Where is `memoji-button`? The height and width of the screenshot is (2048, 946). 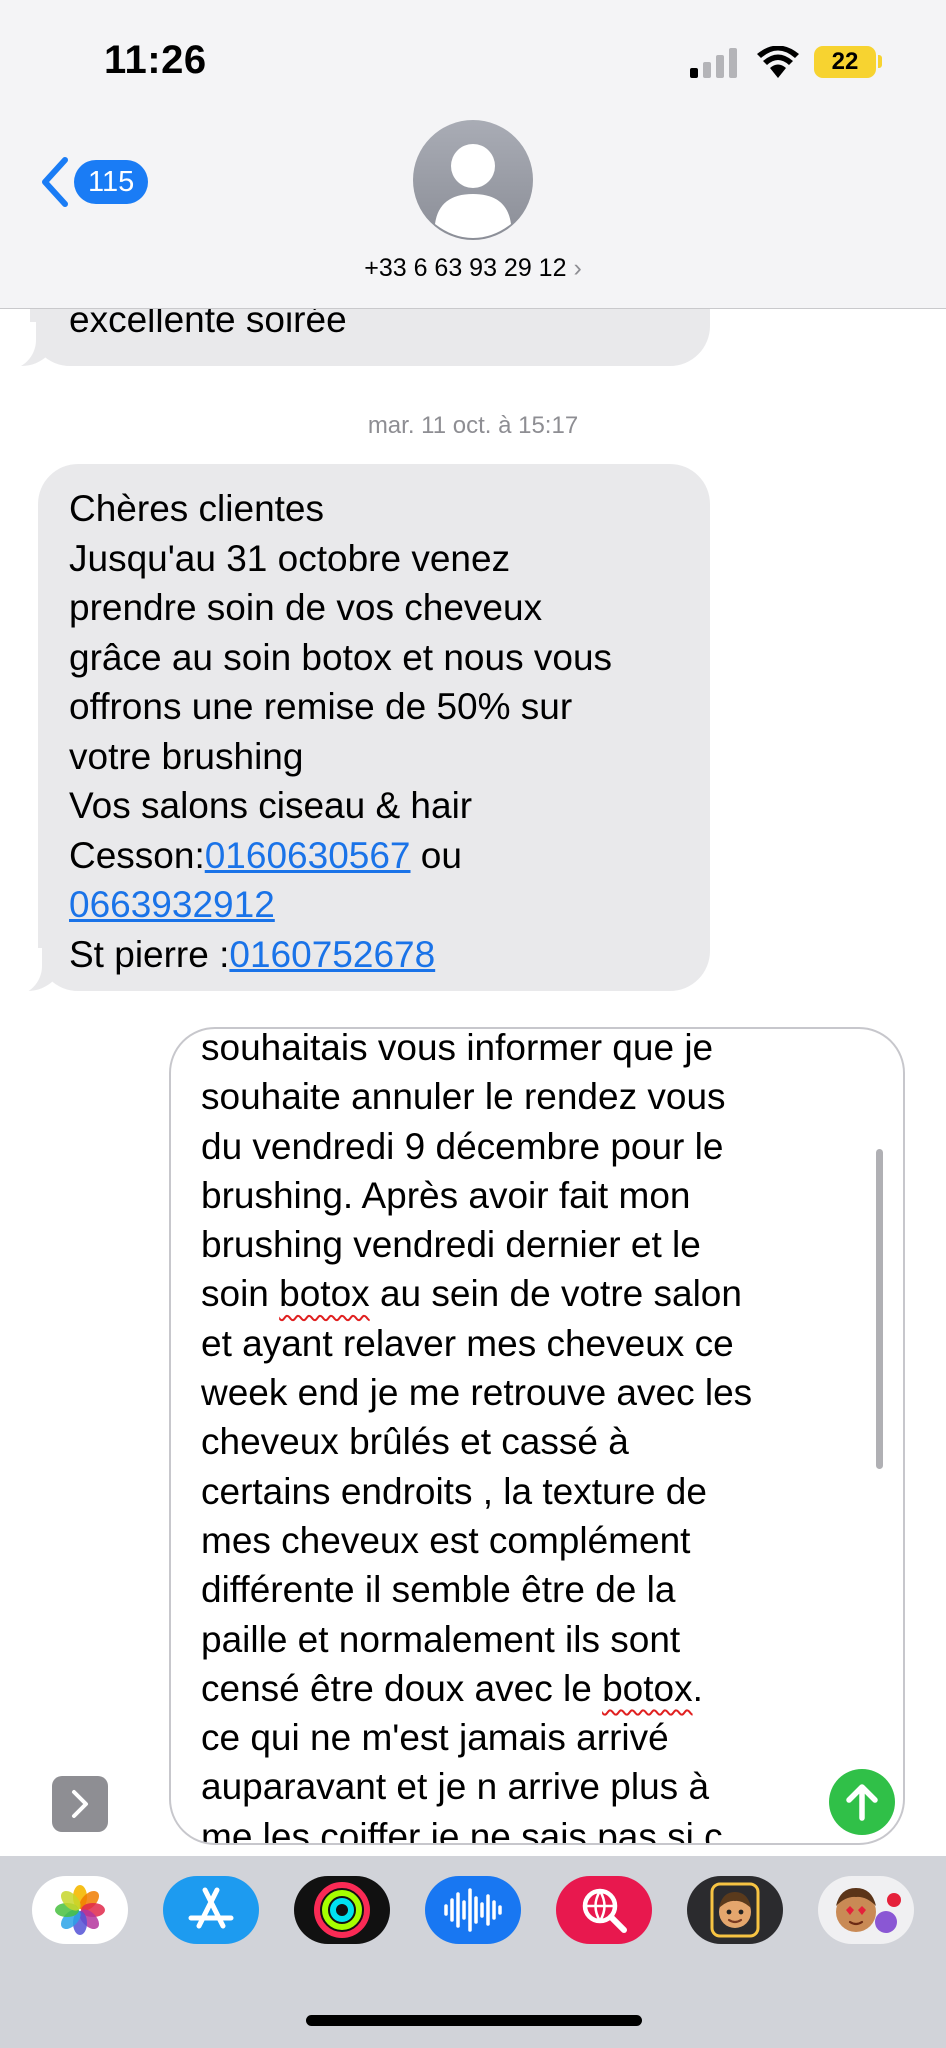
memoji-button is located at coordinates (735, 1910).